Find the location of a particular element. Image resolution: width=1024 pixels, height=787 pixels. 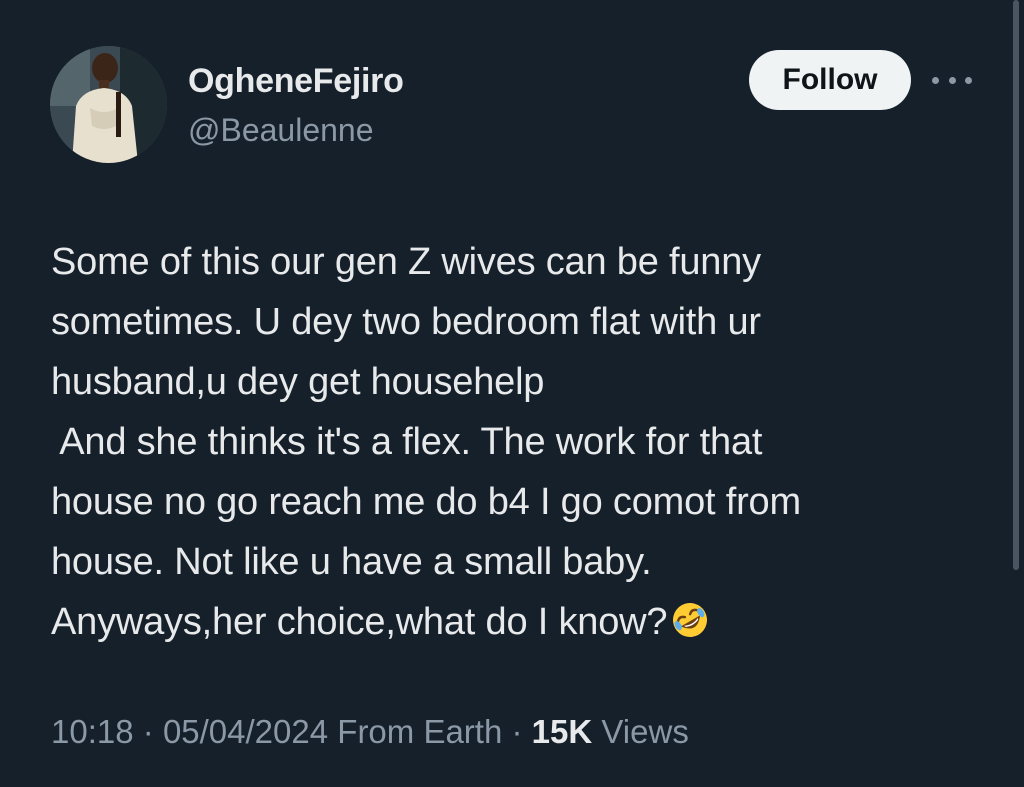

tweet-text-line: husband,u dey get househelp is located at coordinates (298, 382).